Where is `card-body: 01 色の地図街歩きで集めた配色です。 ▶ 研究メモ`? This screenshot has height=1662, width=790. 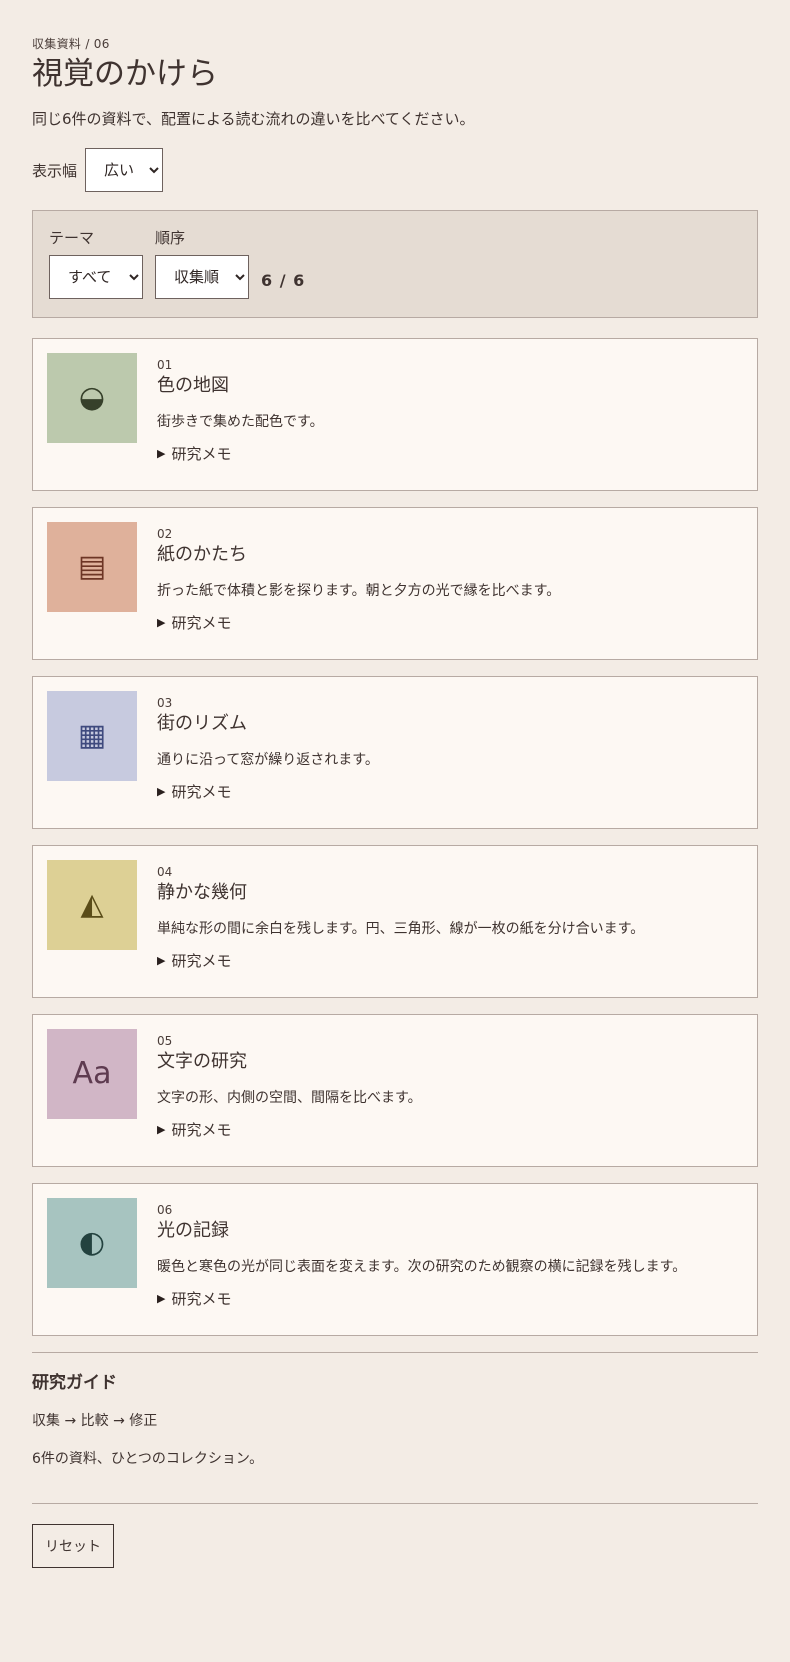
card-body: 01 色の地図街歩きで集めた配色です。 ▶ 研究メモ is located at coordinates (240, 421).